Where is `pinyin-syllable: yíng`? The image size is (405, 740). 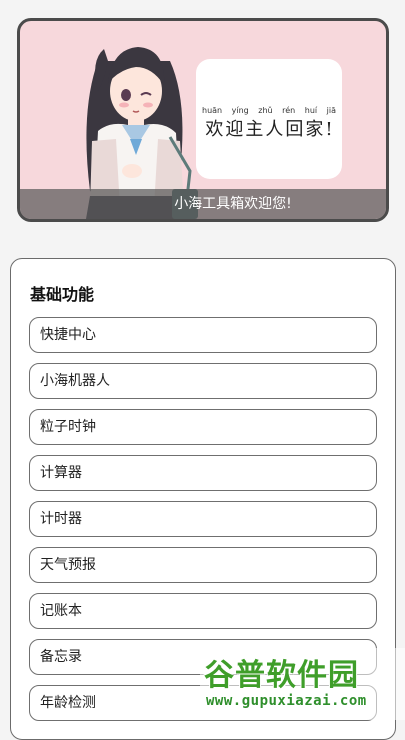 pinyin-syllable: yíng is located at coordinates (240, 110).